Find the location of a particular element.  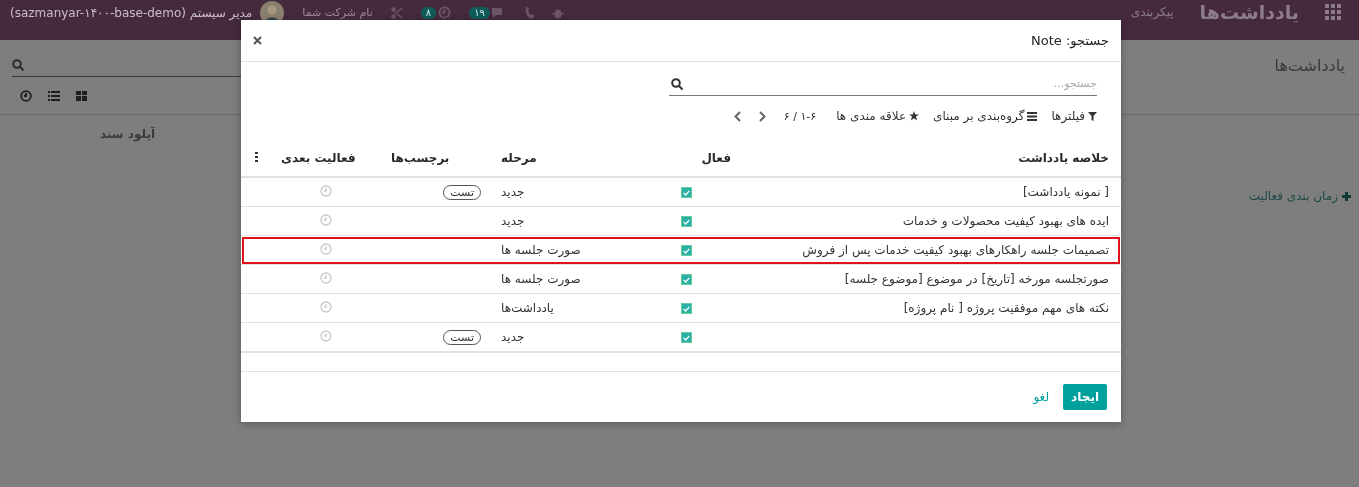

table-cell: ایده های بهبود کیفیت محصولات و خدمات is located at coordinates (1005, 221).